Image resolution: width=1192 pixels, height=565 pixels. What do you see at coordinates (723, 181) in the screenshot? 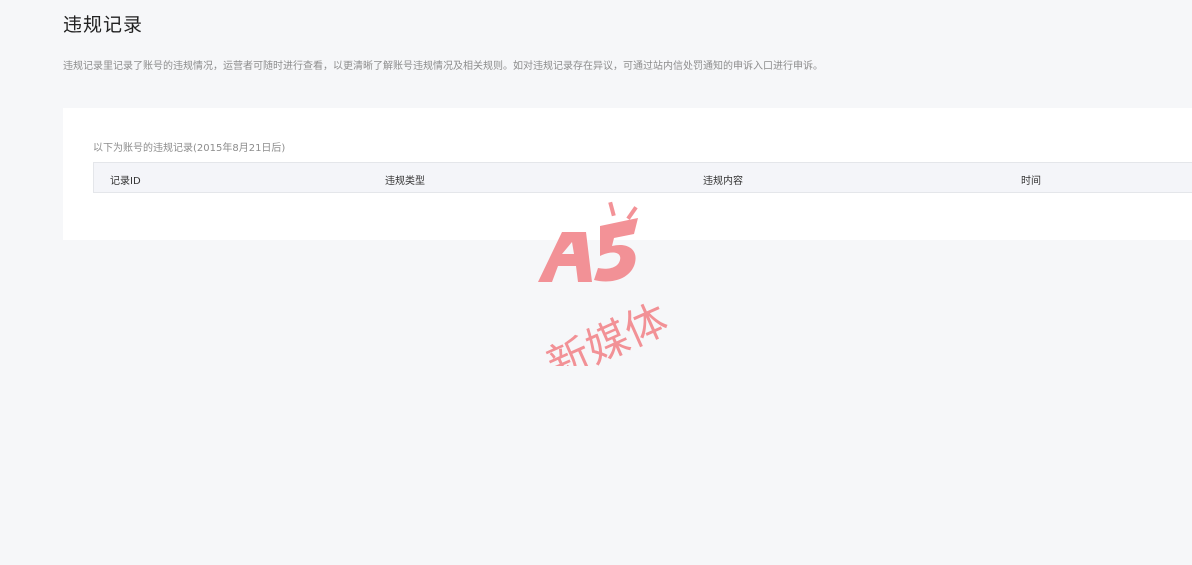
I see `column-header-violation-content: 违规内容` at bounding box center [723, 181].